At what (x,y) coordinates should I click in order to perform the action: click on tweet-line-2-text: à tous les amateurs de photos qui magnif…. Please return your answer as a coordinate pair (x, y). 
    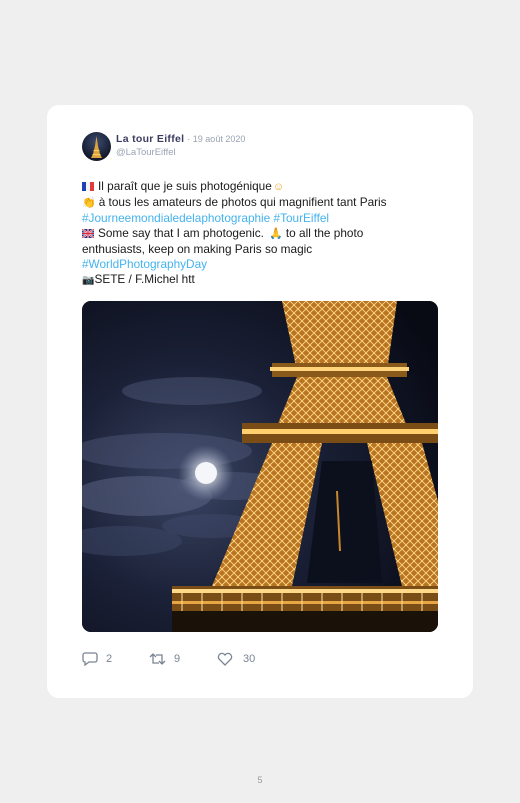
    Looking at the image, I should click on (242, 202).